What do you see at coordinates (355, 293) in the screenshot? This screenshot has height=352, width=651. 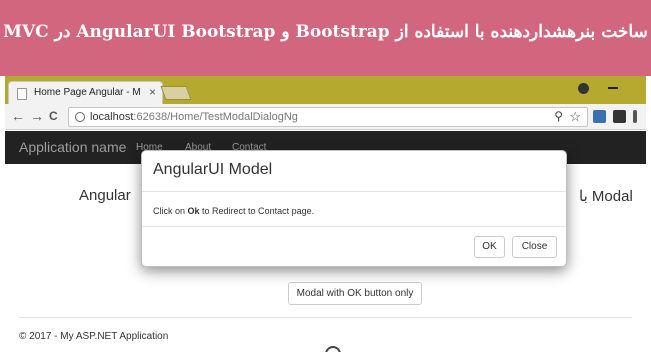 I see `modal-ok-only-button: Modal with OK button only` at bounding box center [355, 293].